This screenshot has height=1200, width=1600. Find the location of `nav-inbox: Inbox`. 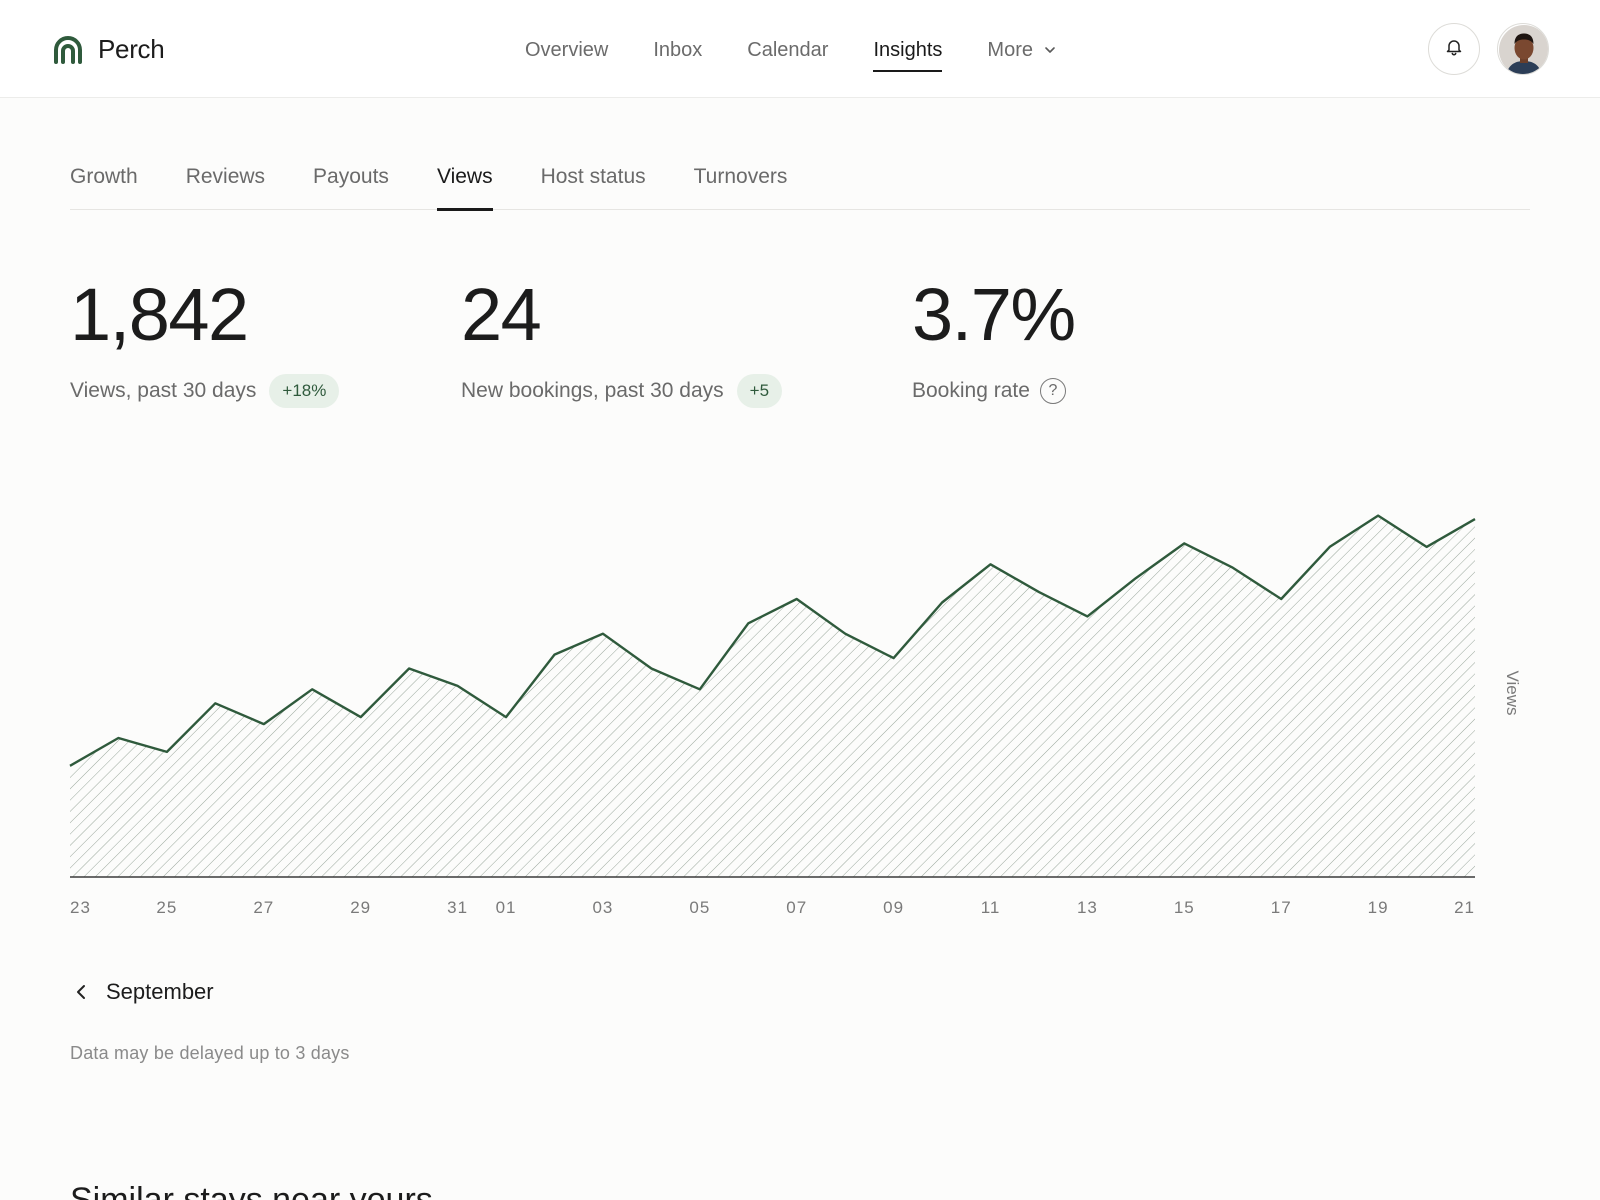

nav-inbox: Inbox is located at coordinates (677, 50).